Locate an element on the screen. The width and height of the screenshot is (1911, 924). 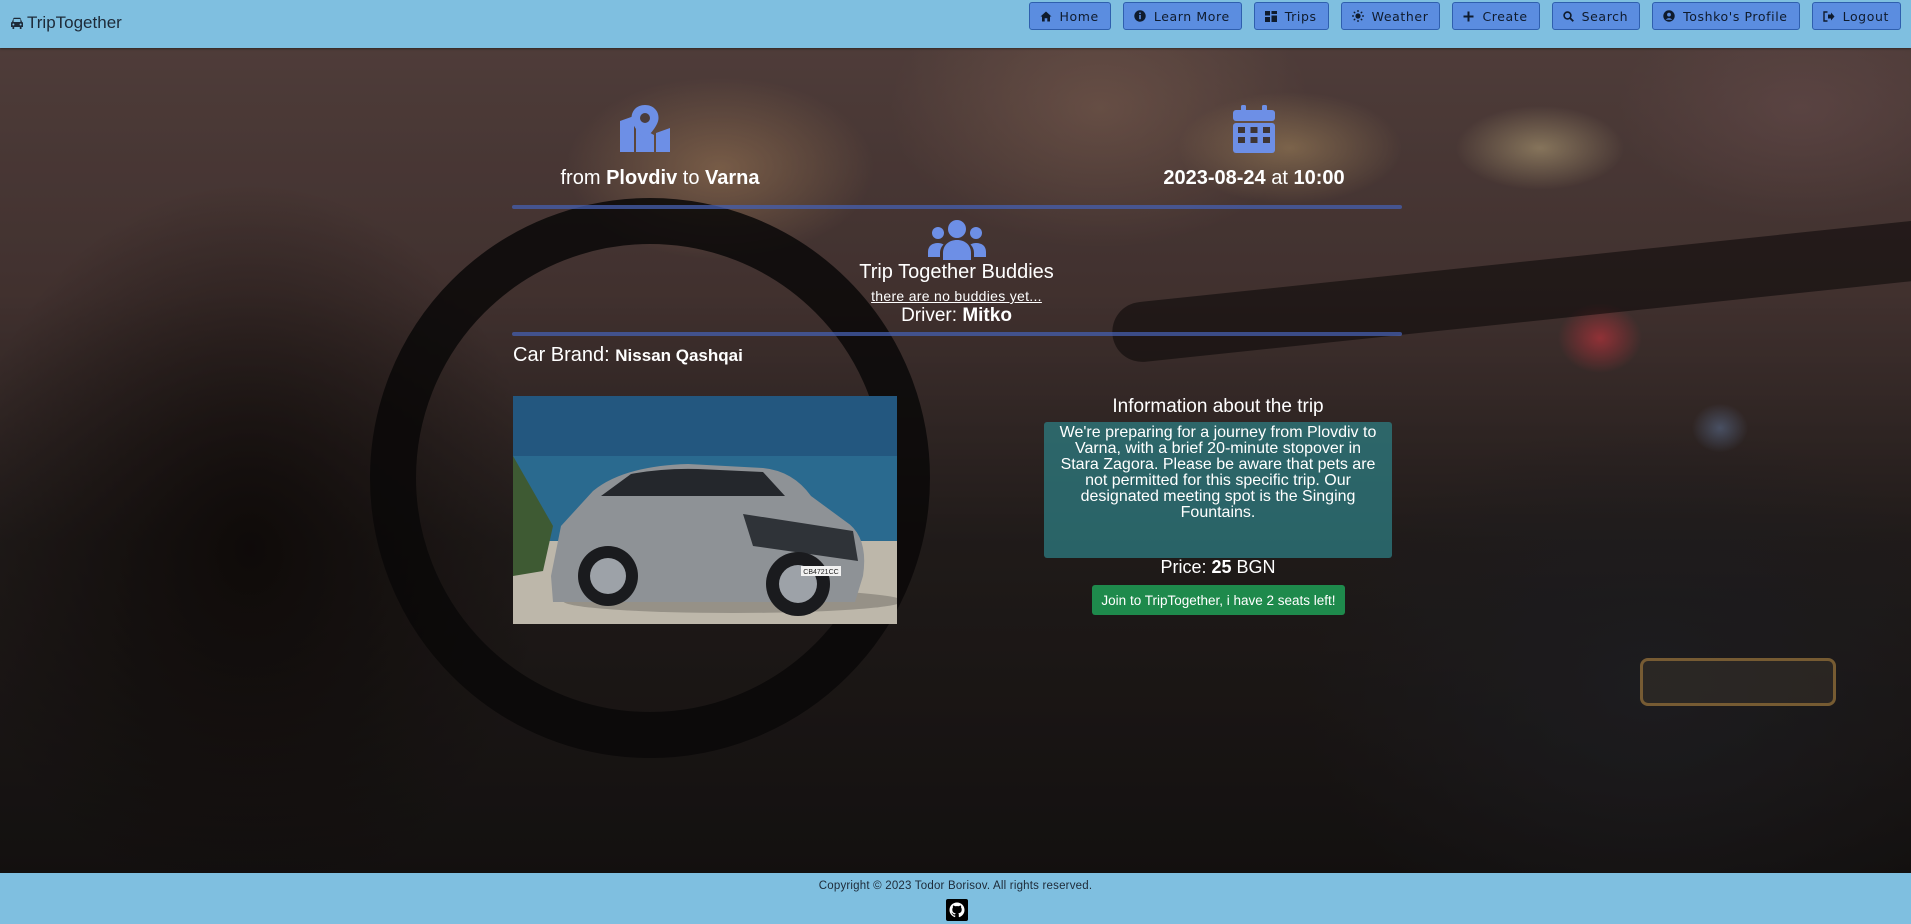
trip-price: Price: 25 BGN is located at coordinates (1218, 567).